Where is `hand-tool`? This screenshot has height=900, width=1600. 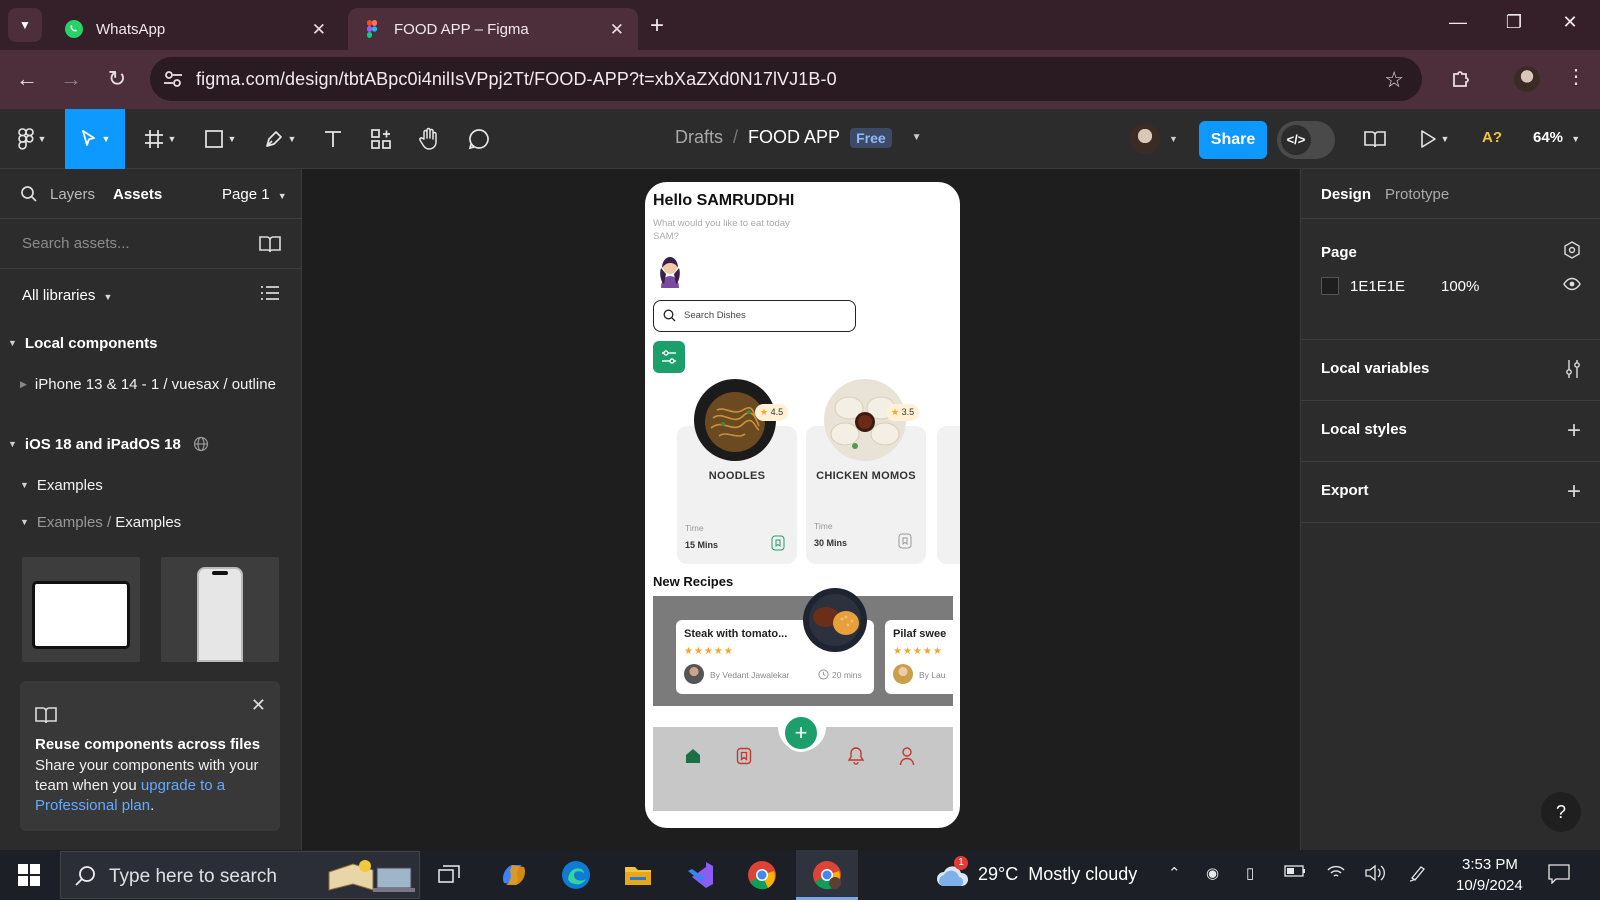
hand-tool is located at coordinates (429, 139).